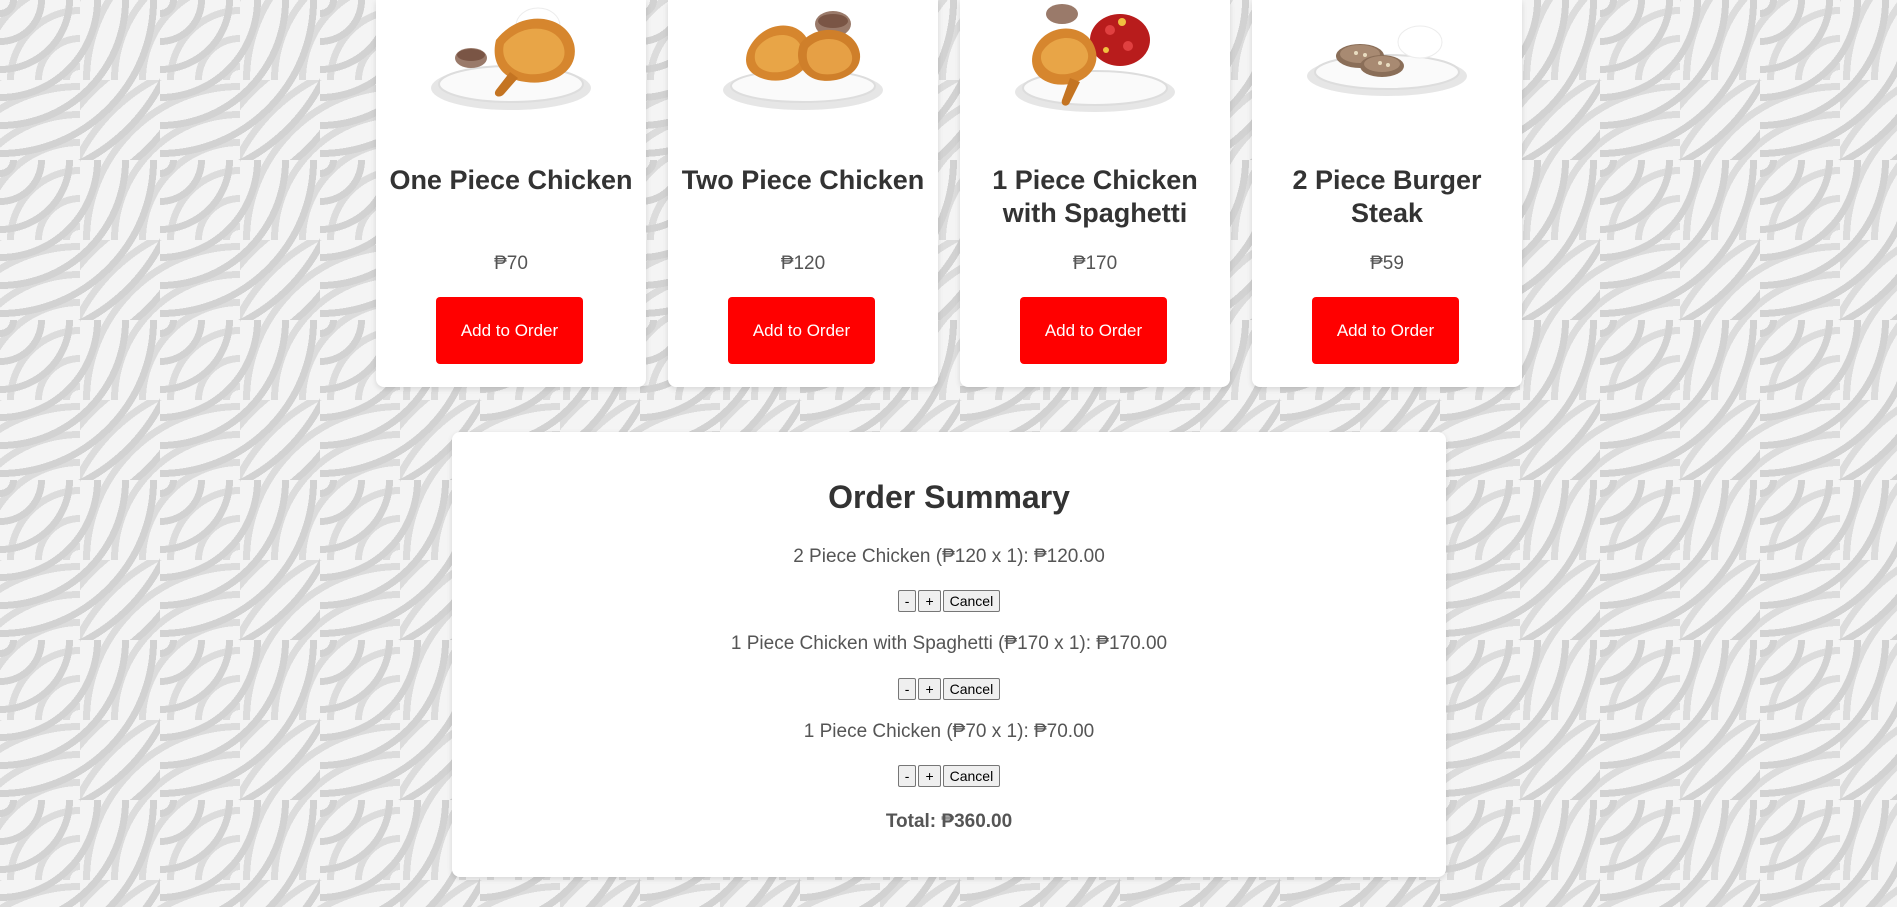 This screenshot has width=1897, height=907. Describe the element at coordinates (949, 497) in the screenshot. I see `order-summary-title: Order Summary` at that location.